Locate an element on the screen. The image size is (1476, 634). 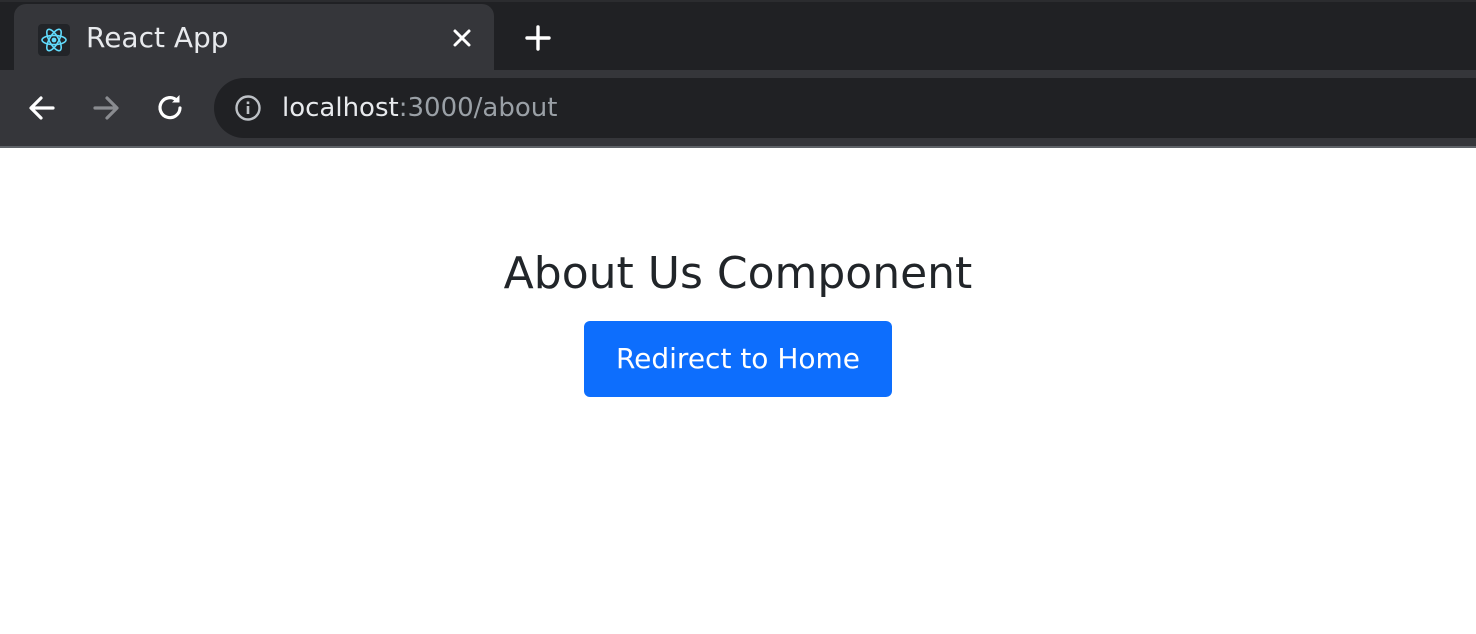
arrow-right-icon is located at coordinates (106, 108).